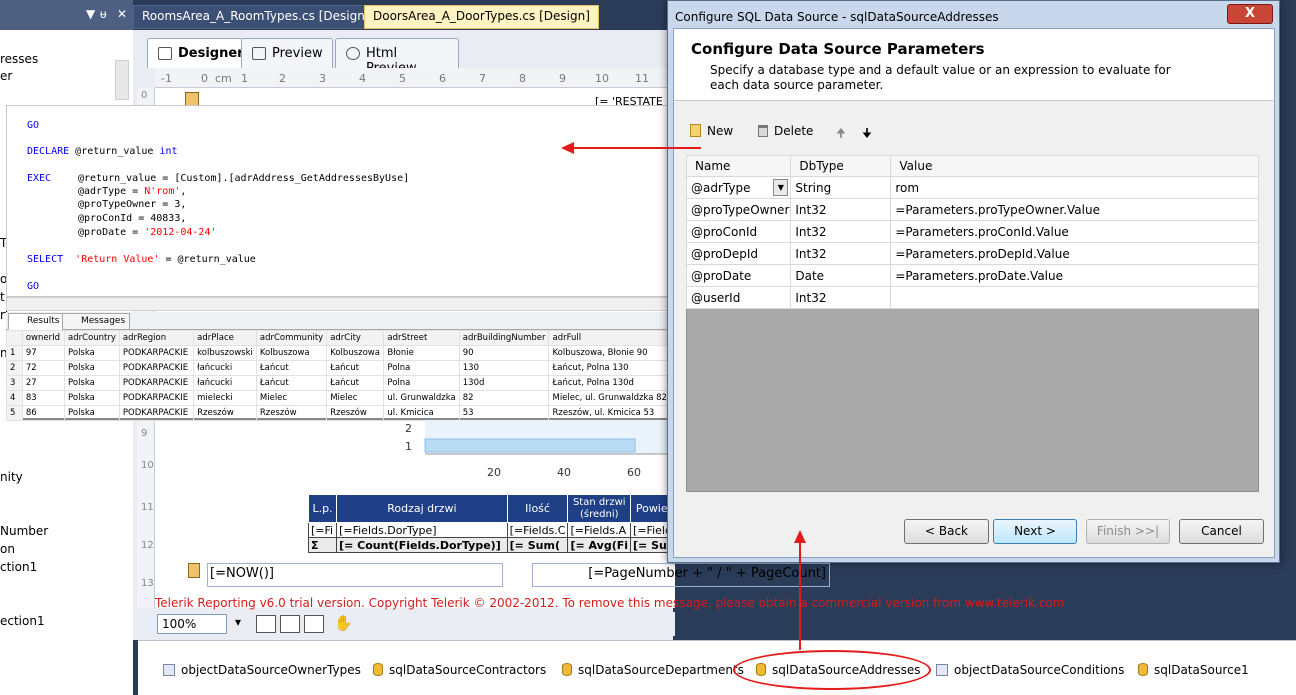  What do you see at coordinates (504, 383) in the screenshot?
I see `results-cell: 130d` at bounding box center [504, 383].